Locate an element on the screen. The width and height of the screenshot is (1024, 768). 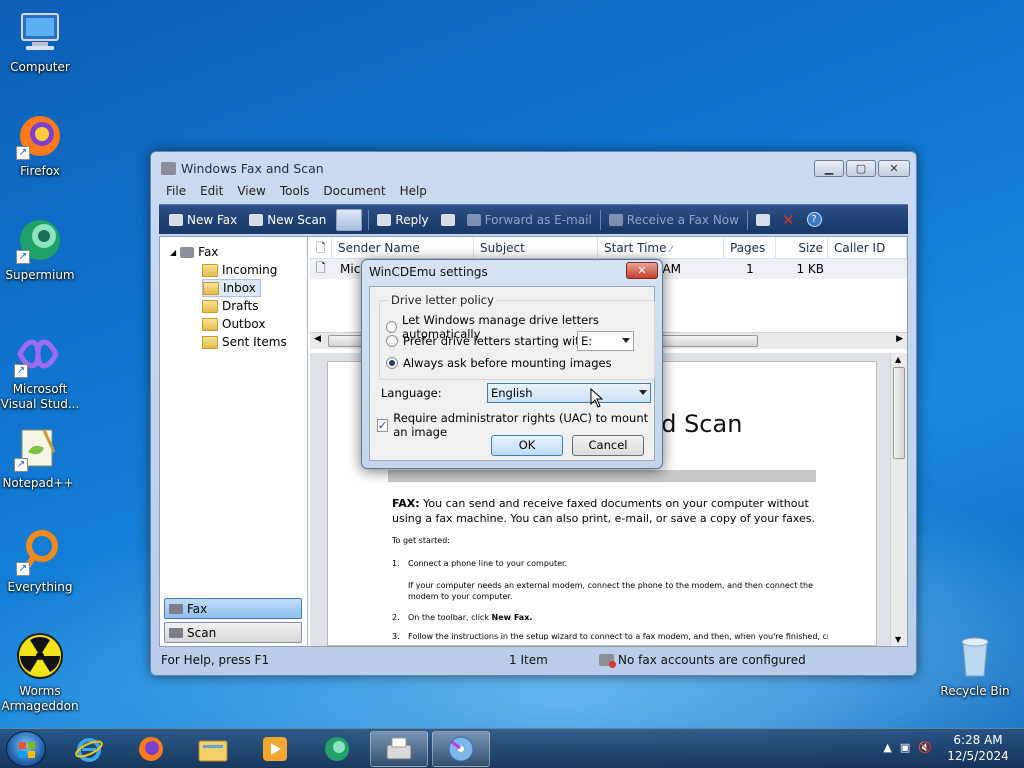
column-start-time: Start Time ⁄ is located at coordinates (661, 247).